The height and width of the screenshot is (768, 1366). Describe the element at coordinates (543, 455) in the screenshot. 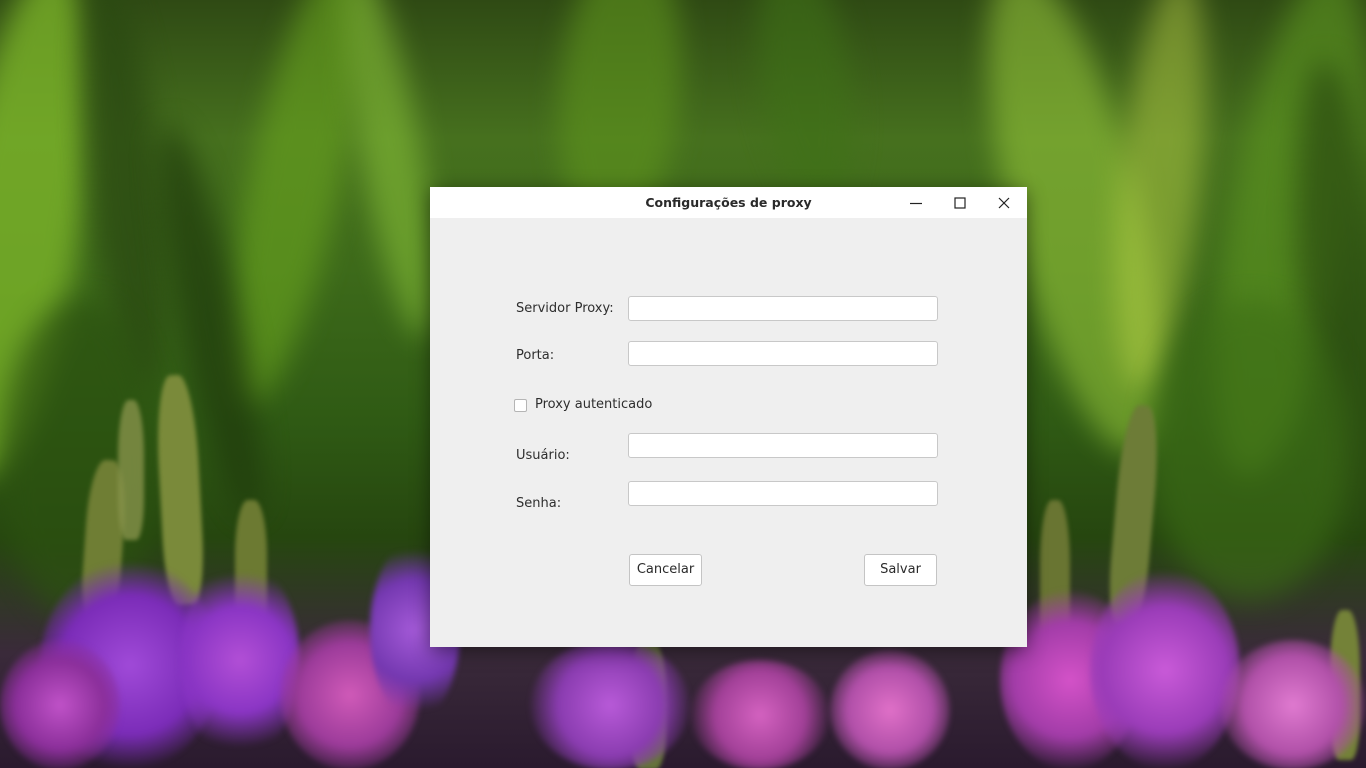

I see `user-label: Usuário:` at that location.